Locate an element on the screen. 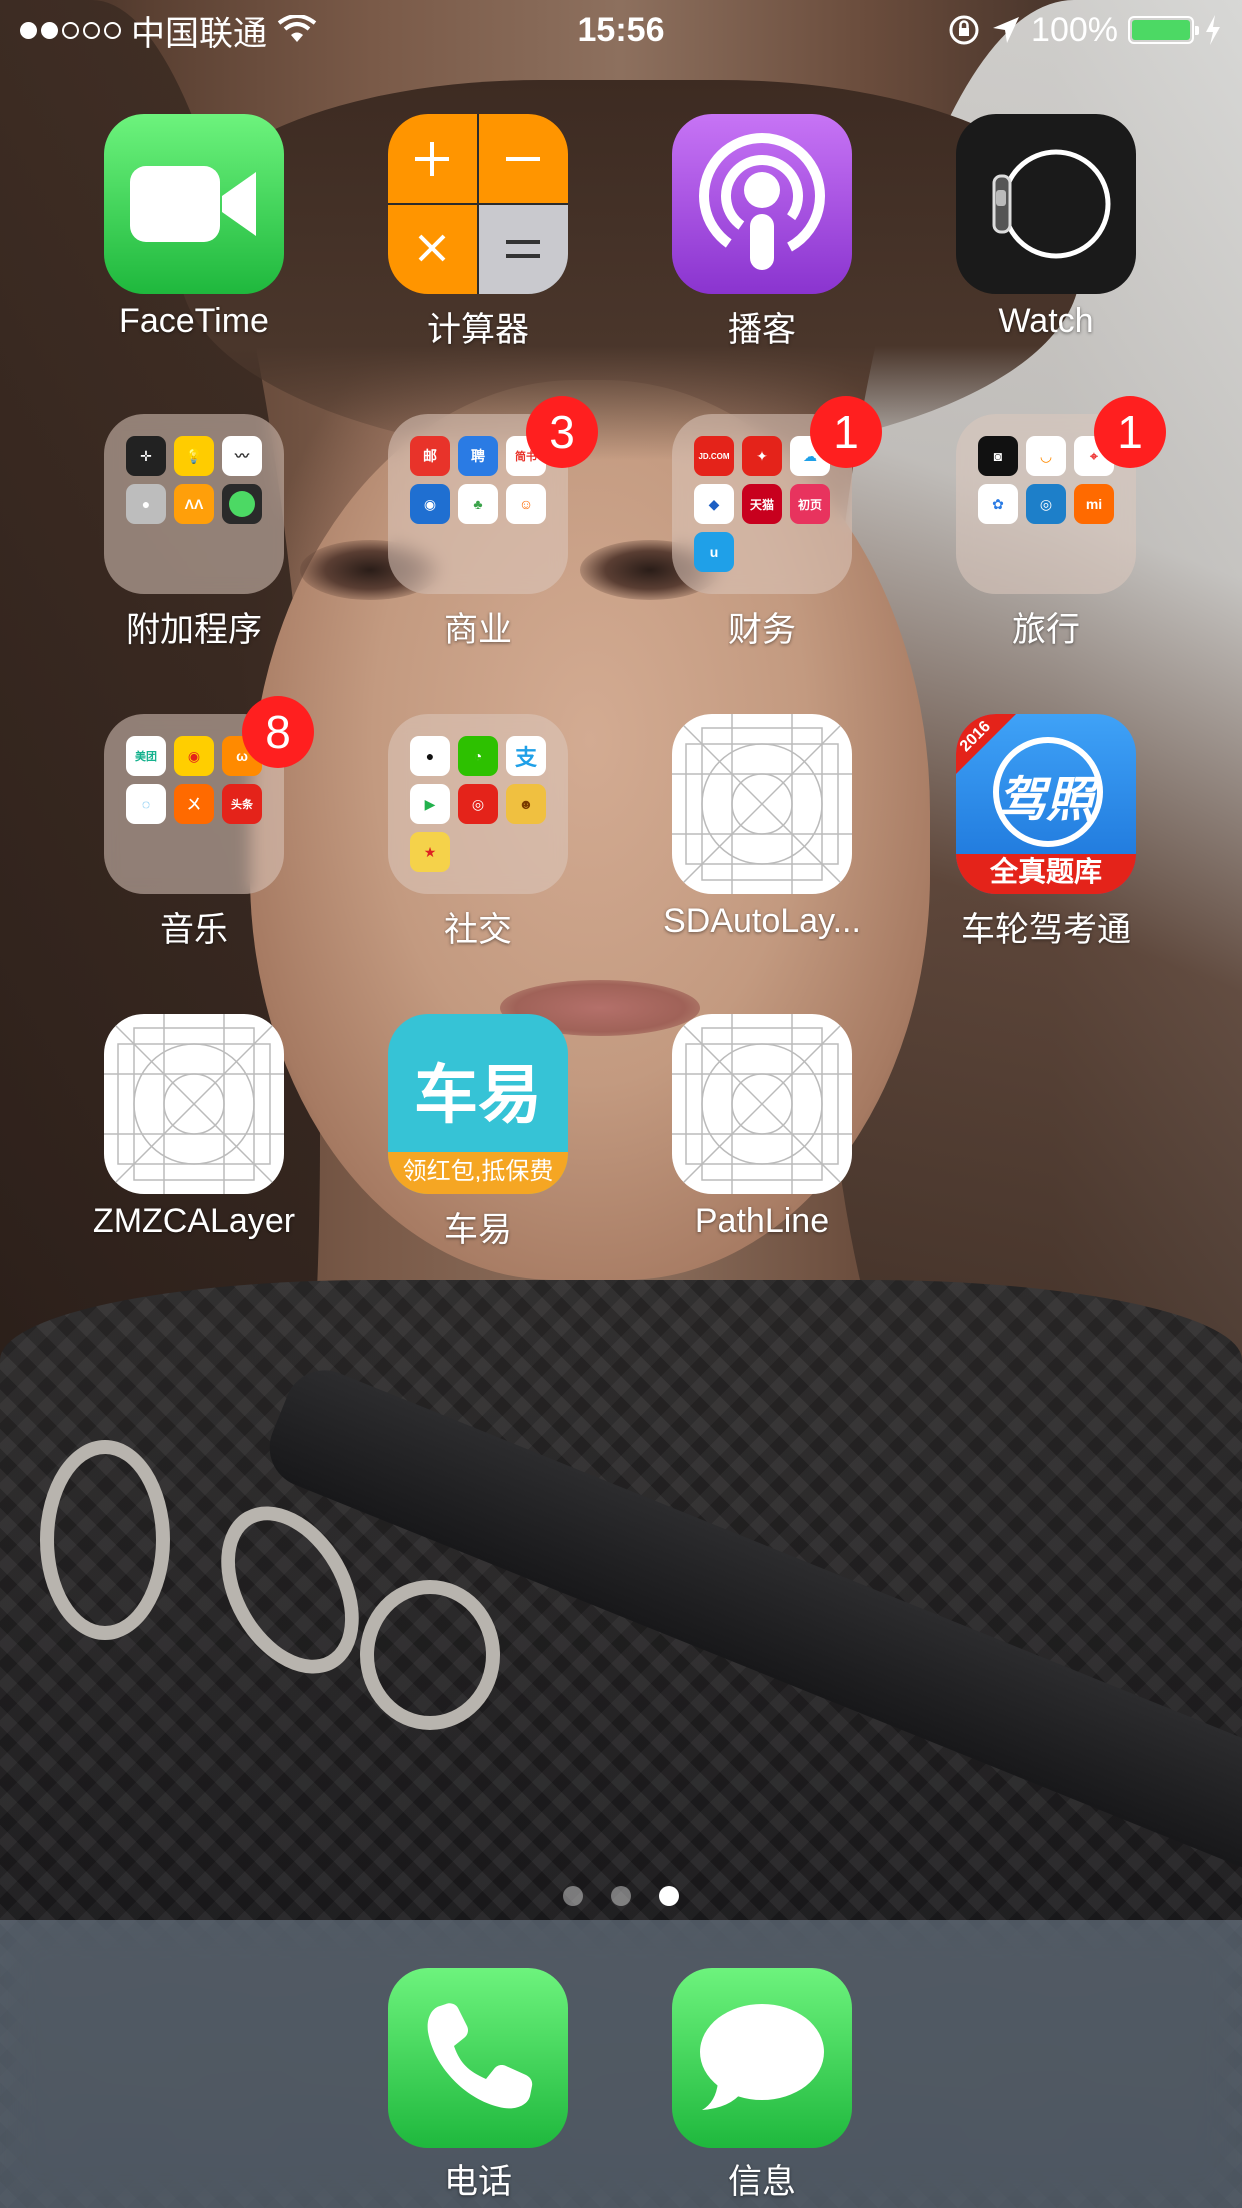  railway-app-icon: ◉ is located at coordinates (430, 504).